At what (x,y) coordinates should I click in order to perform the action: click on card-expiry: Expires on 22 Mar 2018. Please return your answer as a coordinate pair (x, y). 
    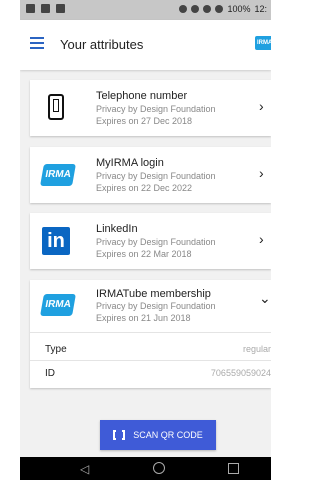
    Looking at the image, I should click on (144, 254).